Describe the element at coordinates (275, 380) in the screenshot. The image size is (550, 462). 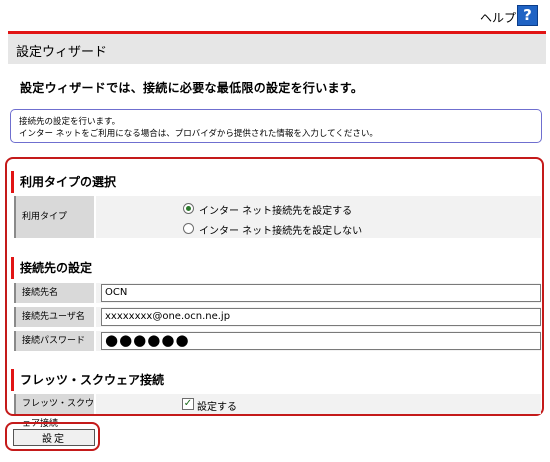
I see `flets-section-heading: フレッツ・スクウェア接続` at that location.